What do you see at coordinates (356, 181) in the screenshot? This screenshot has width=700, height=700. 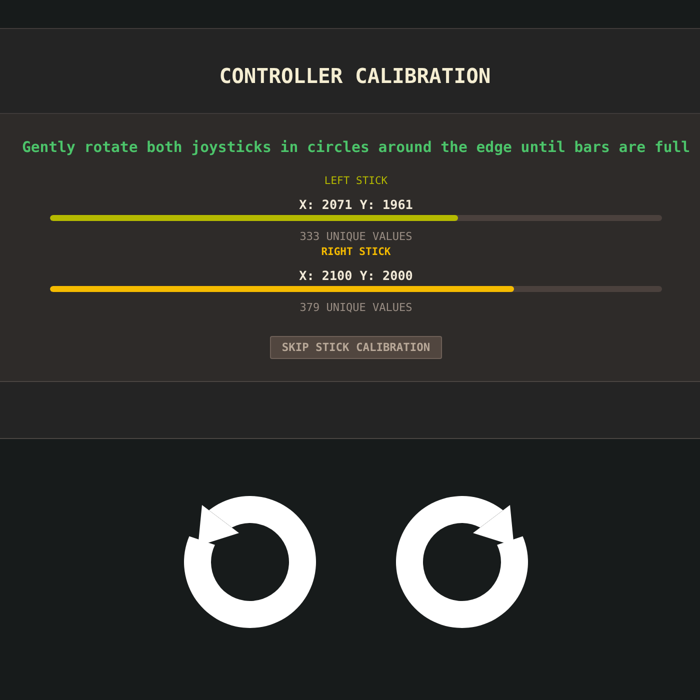 I see `stick-label: LEFT STICK` at bounding box center [356, 181].